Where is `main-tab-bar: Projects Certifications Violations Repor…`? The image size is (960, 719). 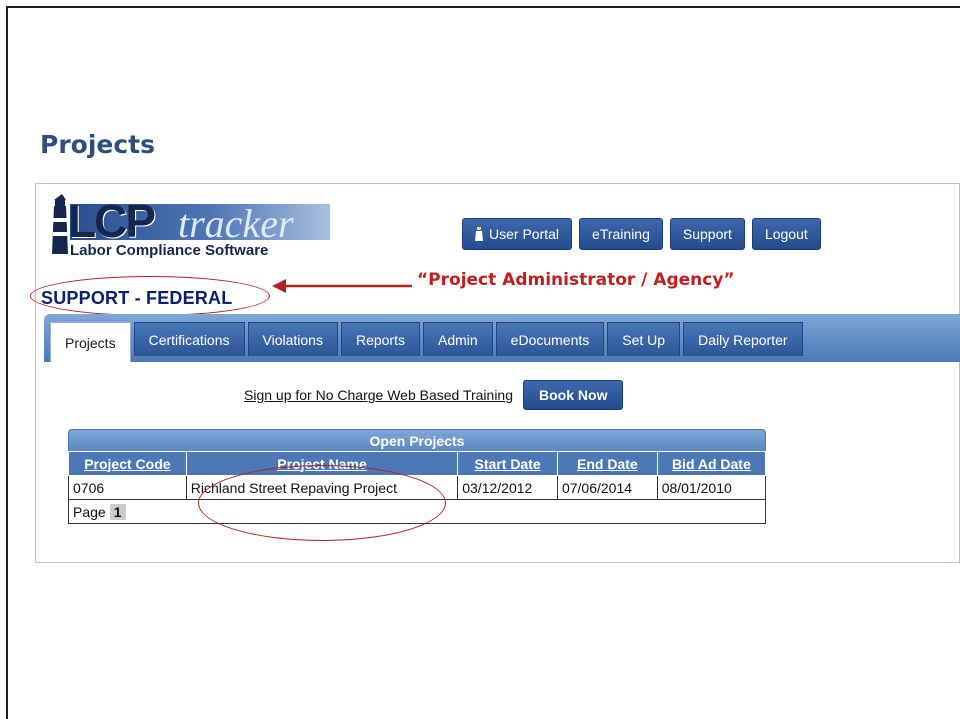
main-tab-bar: Projects Certifications Violations Repor… is located at coordinates (502, 338).